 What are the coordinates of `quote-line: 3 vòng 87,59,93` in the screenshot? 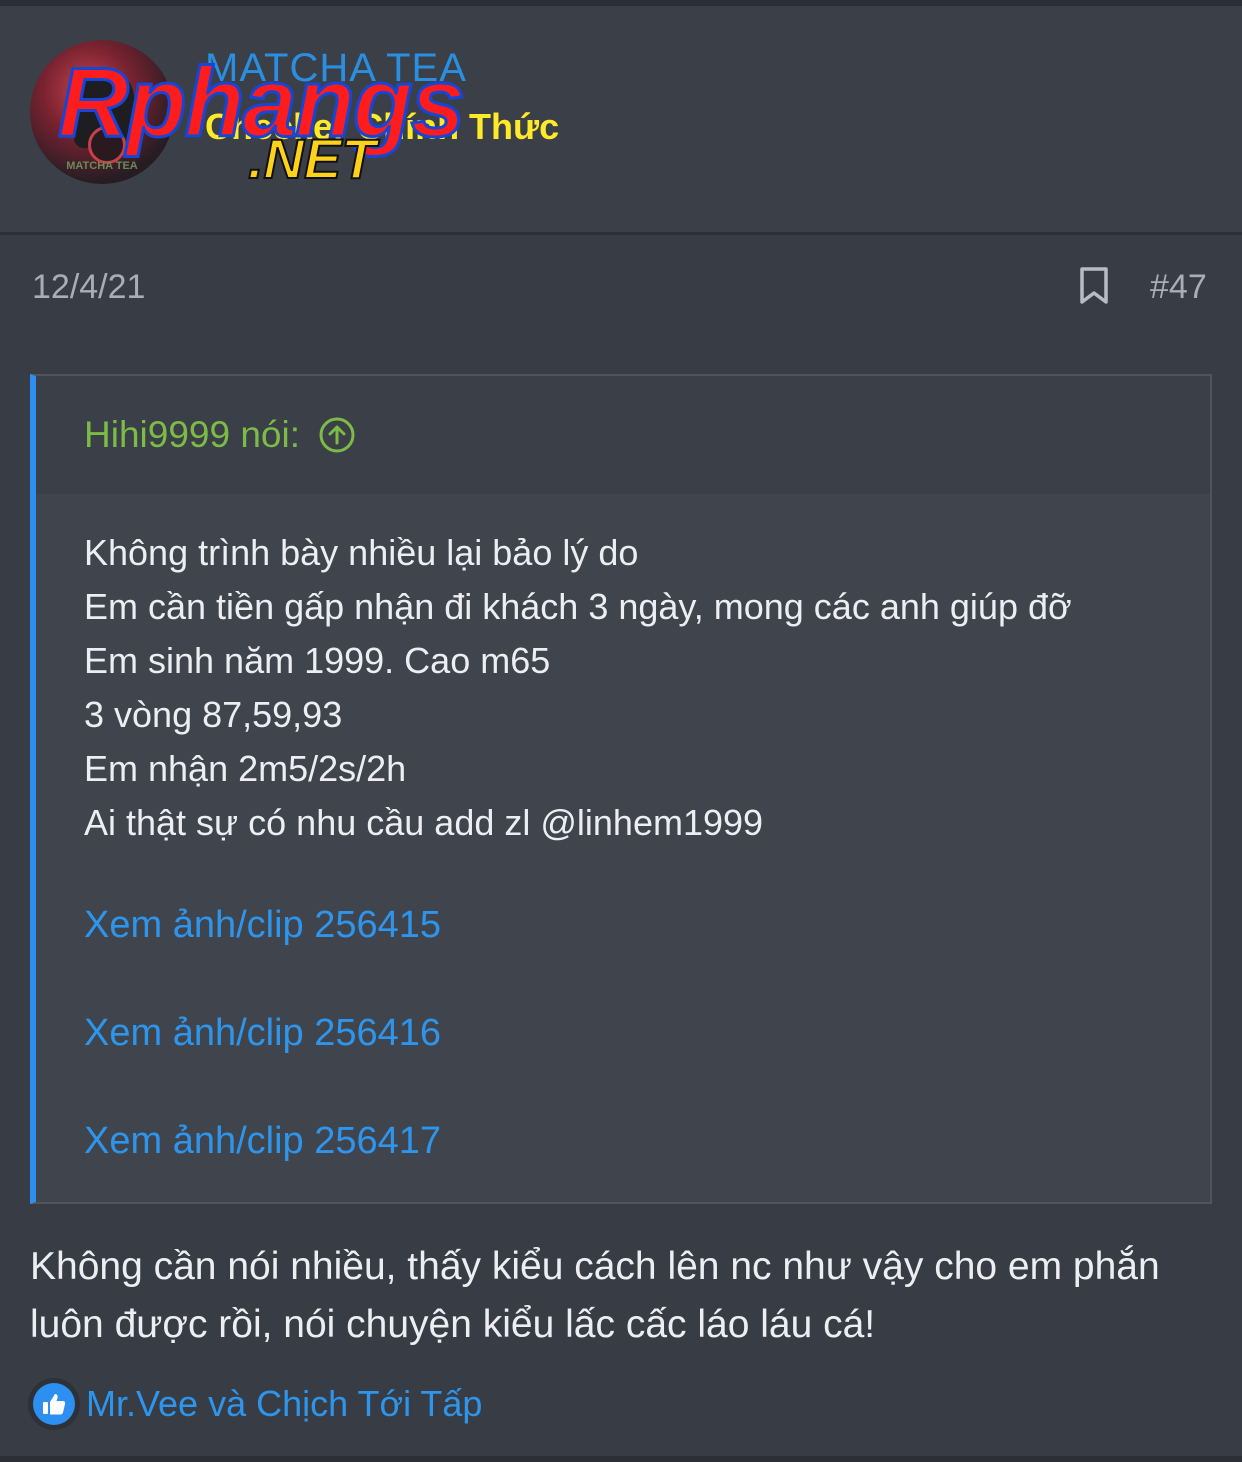 It's located at (213, 714).